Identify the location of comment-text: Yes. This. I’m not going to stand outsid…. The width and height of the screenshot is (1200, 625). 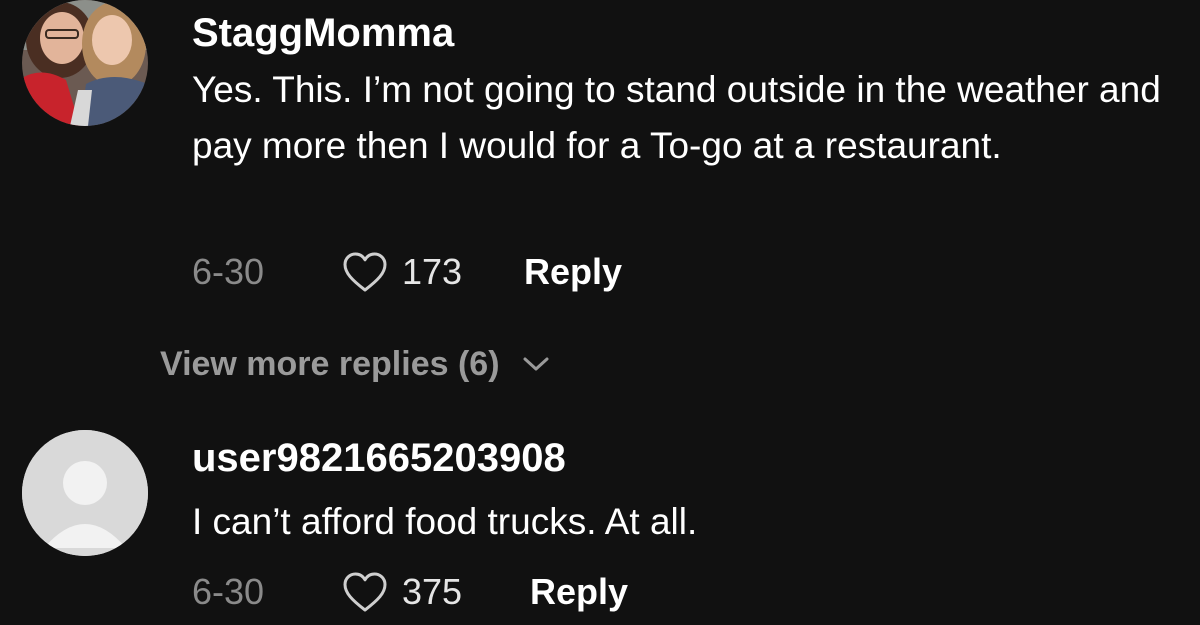
(676, 117).